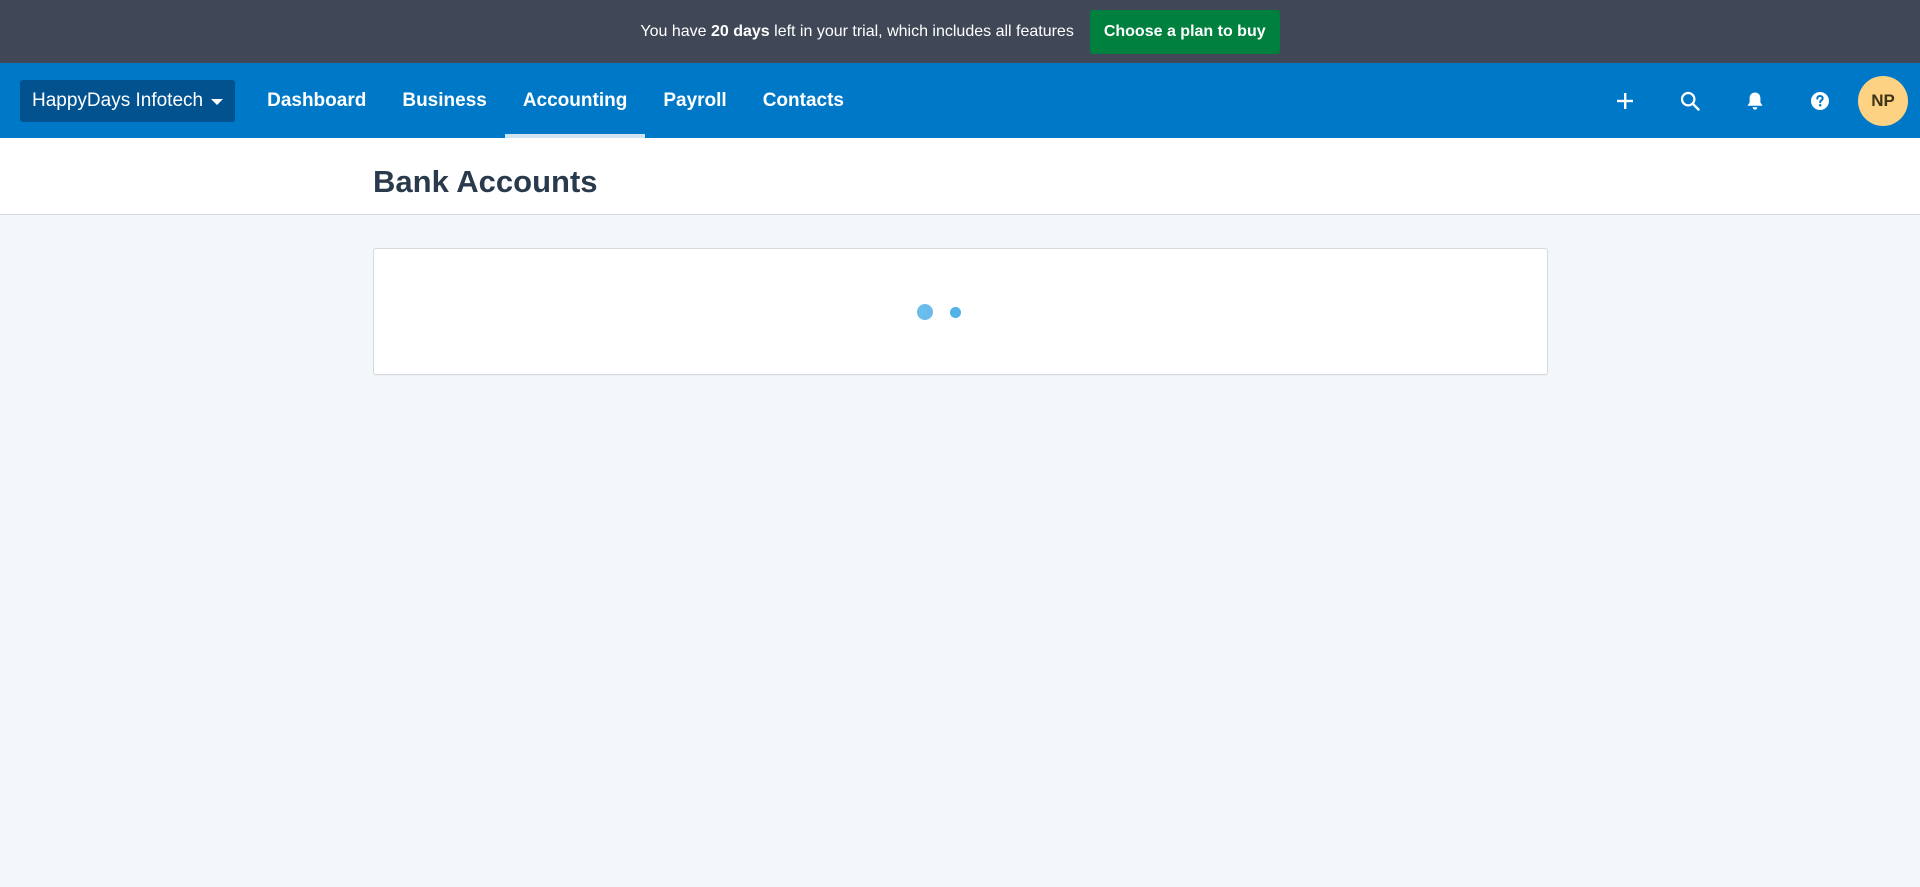 This screenshot has width=1920, height=887. Describe the element at coordinates (1184, 31) in the screenshot. I see `choose-plan-button: Choose a plan to buy` at that location.